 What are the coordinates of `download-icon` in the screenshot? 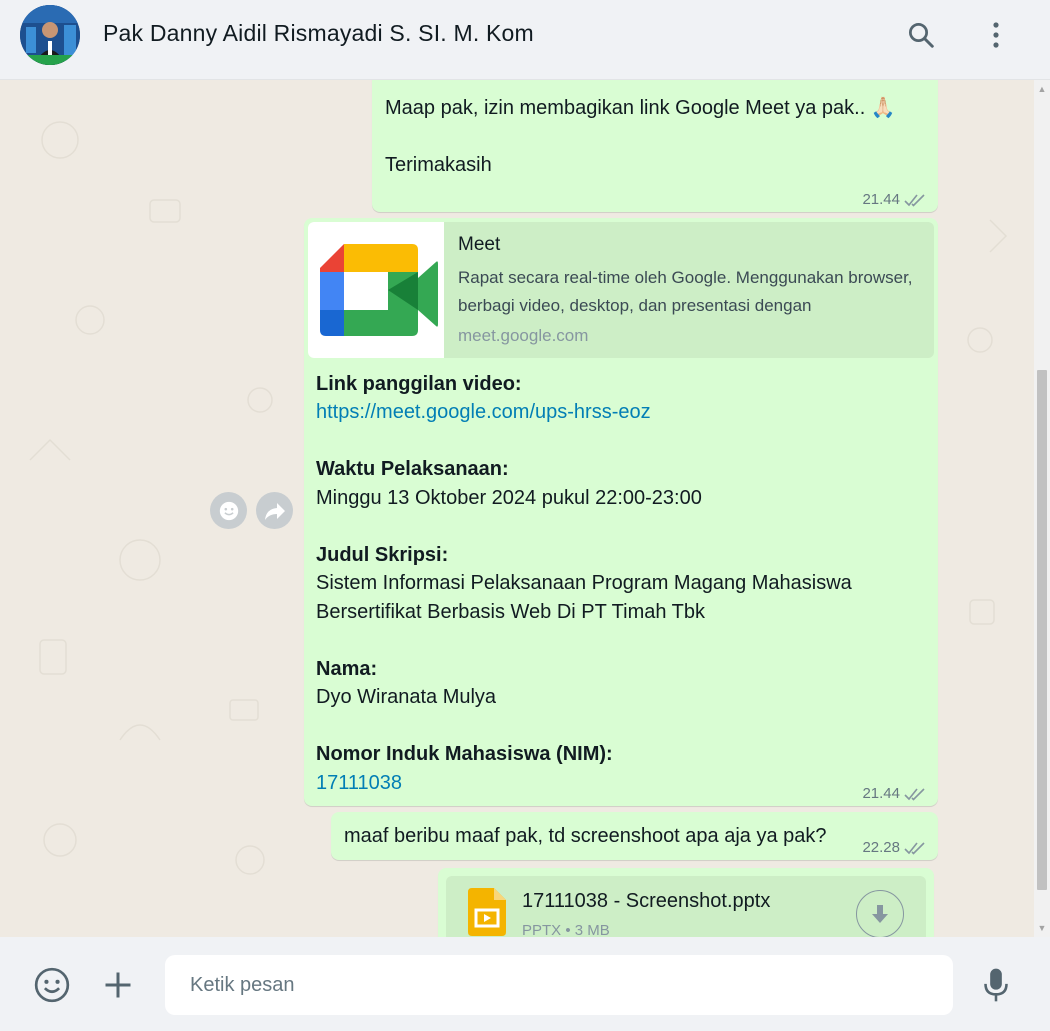 It's located at (880, 914).